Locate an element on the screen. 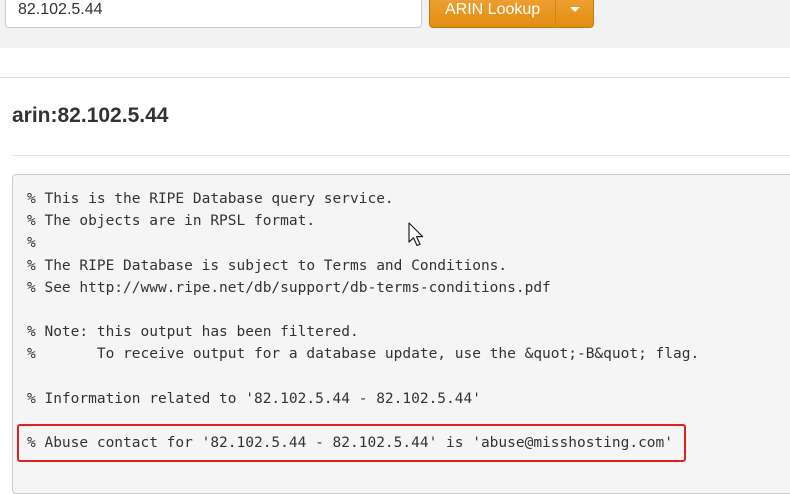 Image resolution: width=790 pixels, height=494 pixels. caret-down-icon is located at coordinates (574, 9).